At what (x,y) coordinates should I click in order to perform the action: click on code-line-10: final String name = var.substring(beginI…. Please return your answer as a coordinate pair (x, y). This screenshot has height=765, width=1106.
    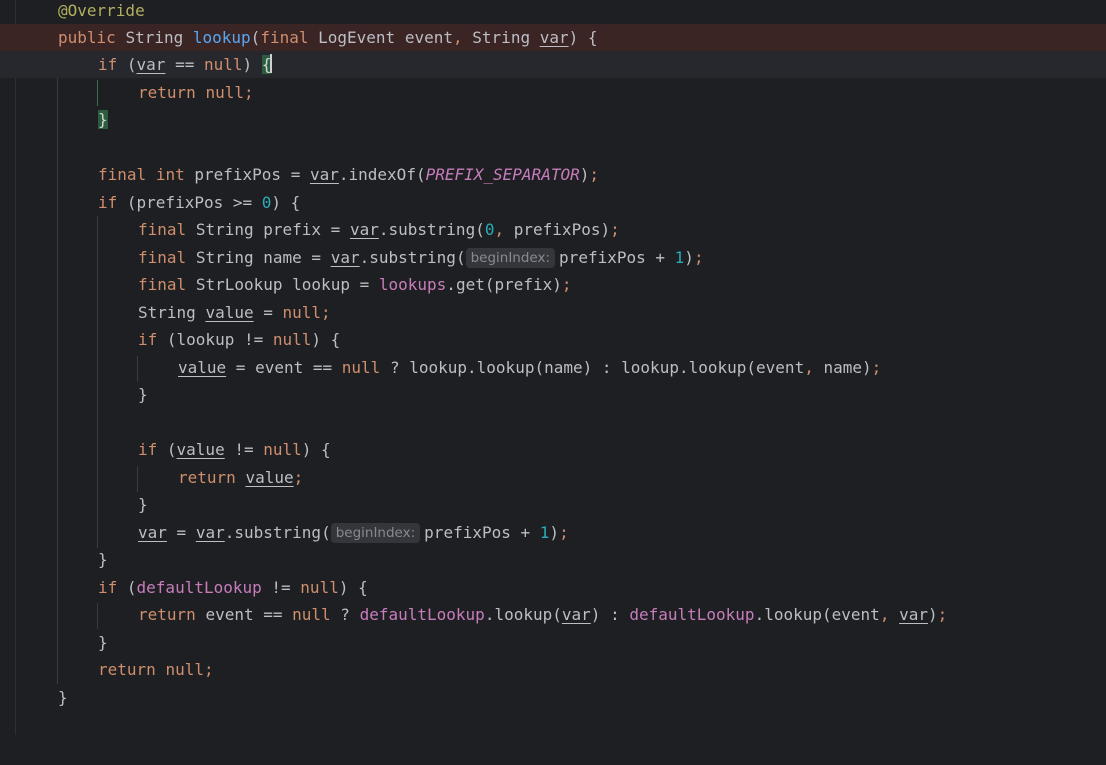
    Looking at the image, I should click on (553, 257).